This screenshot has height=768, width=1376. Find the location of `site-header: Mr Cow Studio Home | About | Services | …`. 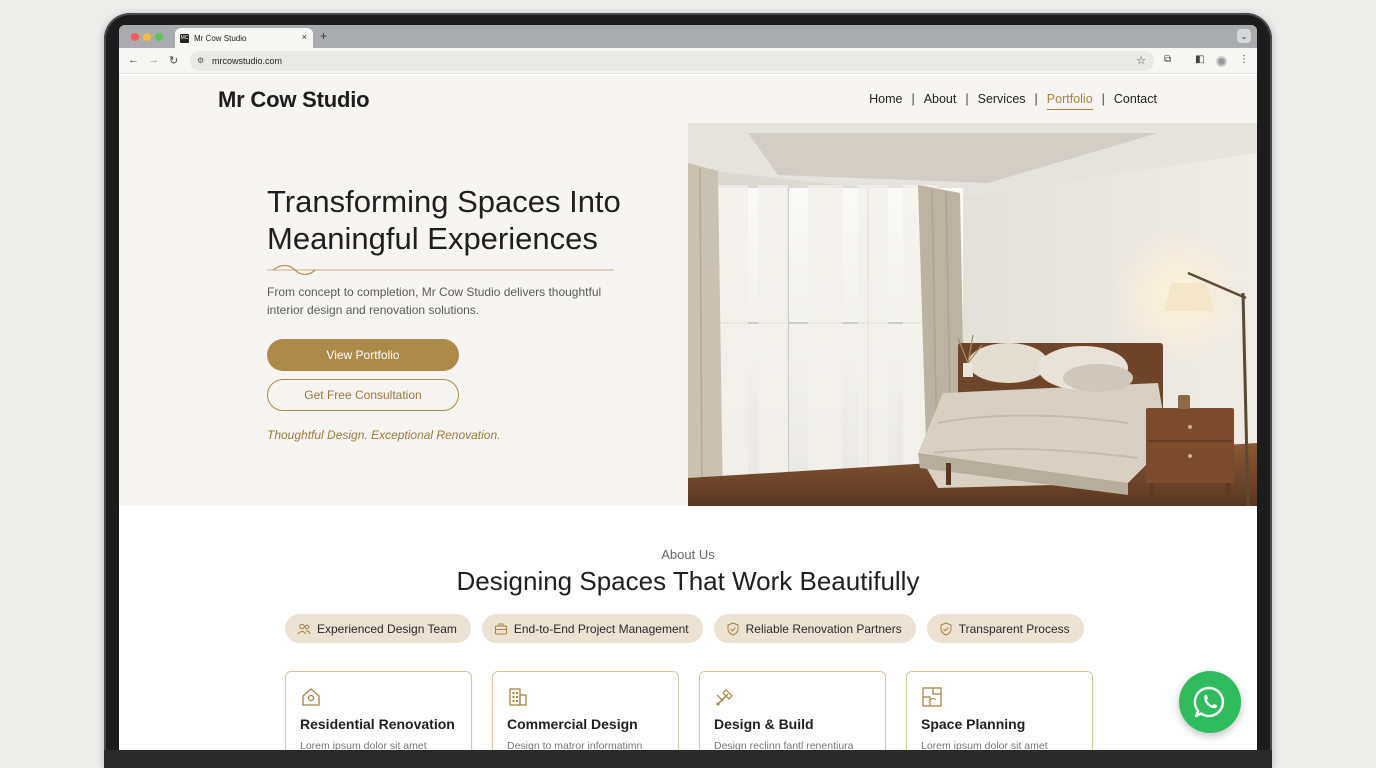

site-header: Mr Cow Studio Home | About | Services | … is located at coordinates (688, 99).